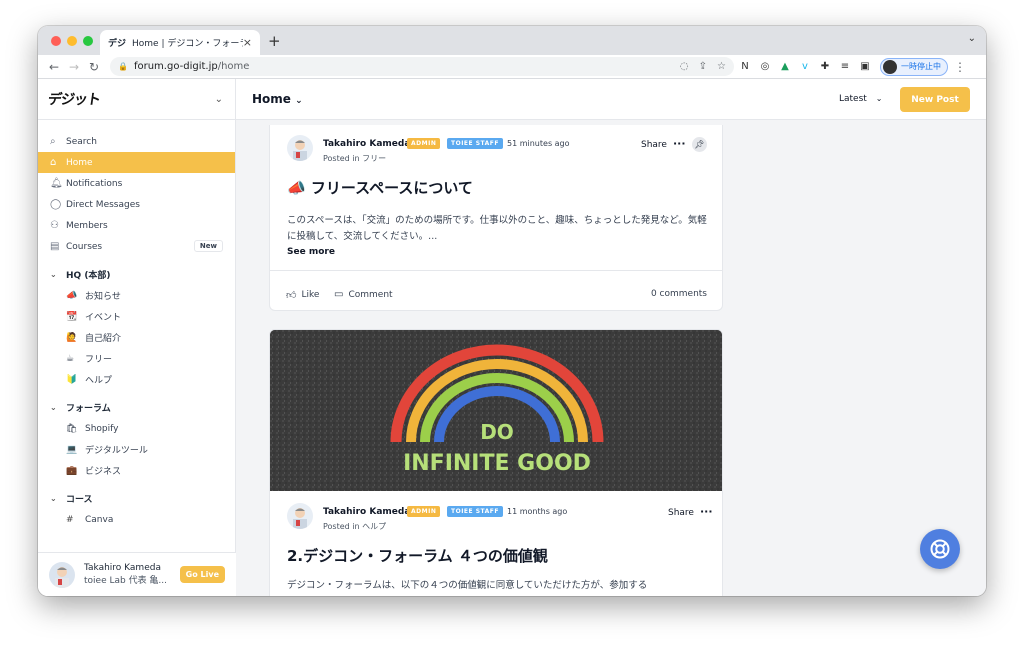 Image resolution: width=1024 pixels, height=646 pixels. I want to click on sidebar-item-digital-tools: 💻 デジタルツール, so click(136, 449).